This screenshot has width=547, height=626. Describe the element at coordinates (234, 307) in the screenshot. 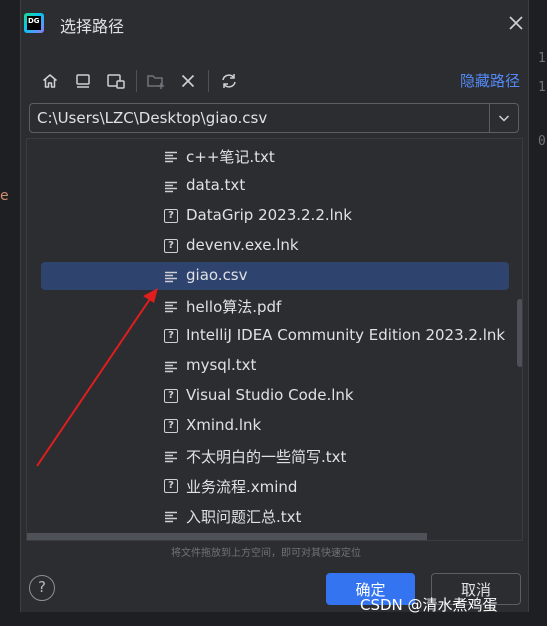

I see `file-name: hello算法.pdf` at that location.